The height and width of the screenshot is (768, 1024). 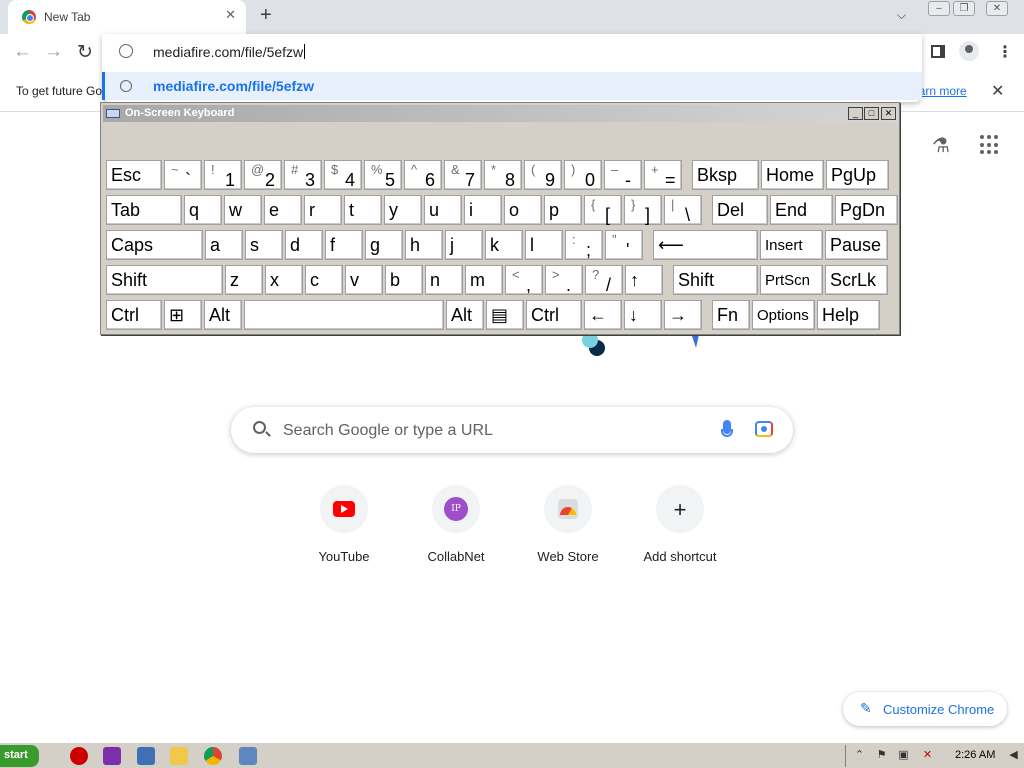 What do you see at coordinates (484, 280) in the screenshot?
I see `key-m: m` at bounding box center [484, 280].